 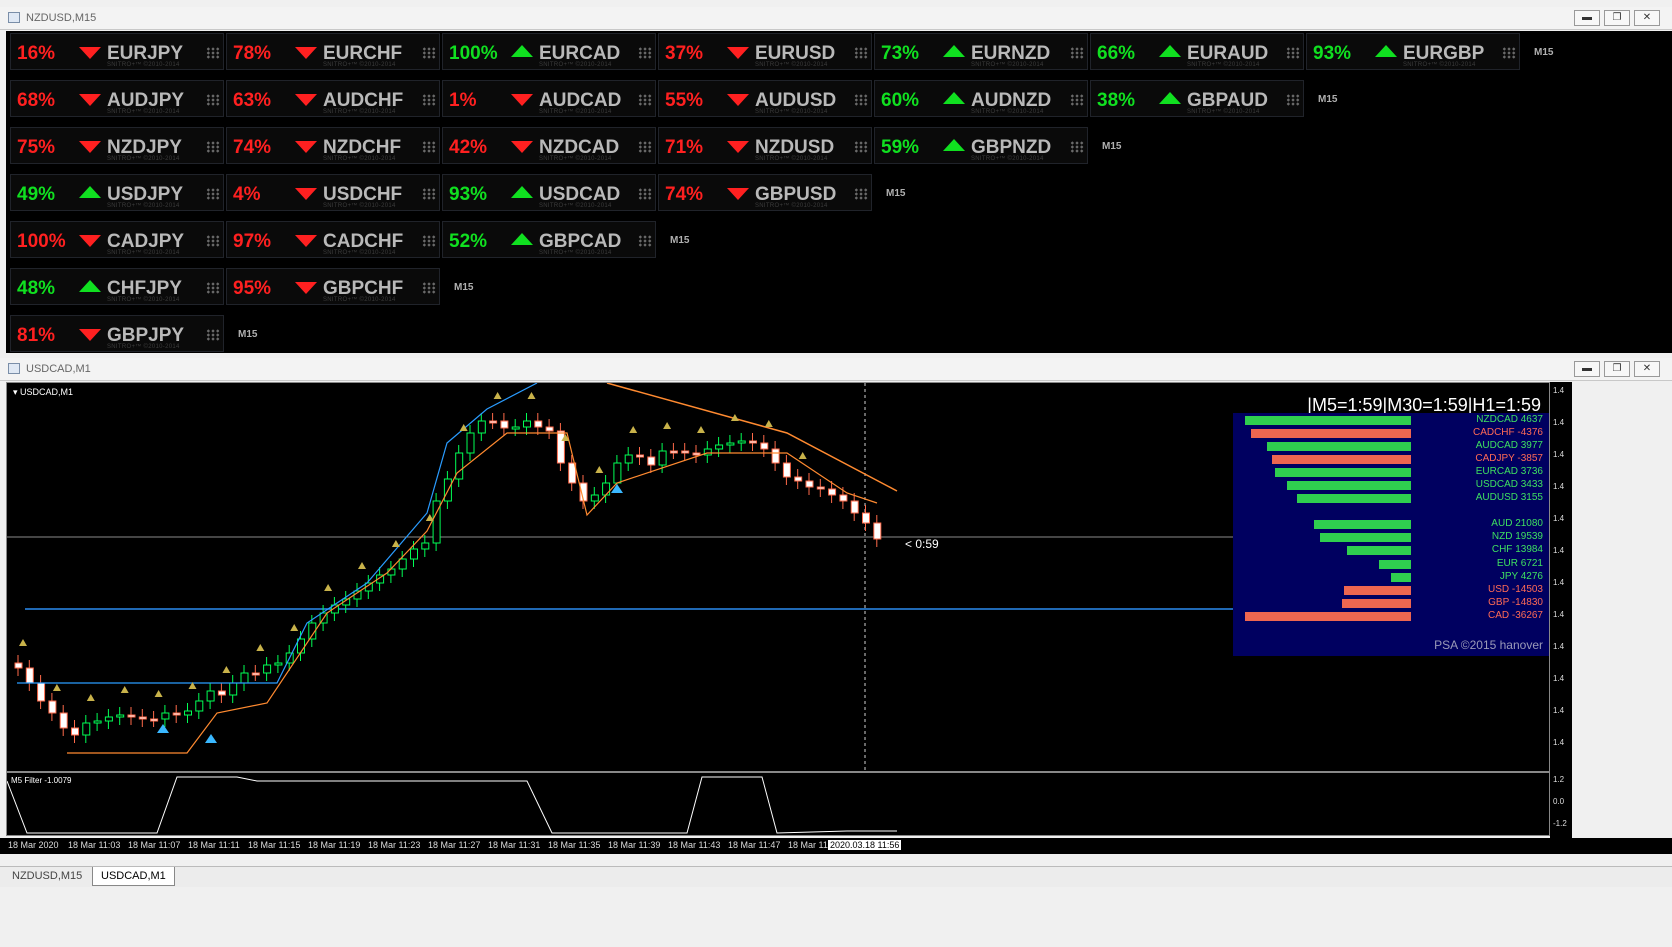 What do you see at coordinates (1517, 523) in the screenshot?
I see `strength-label: AUD 21080` at bounding box center [1517, 523].